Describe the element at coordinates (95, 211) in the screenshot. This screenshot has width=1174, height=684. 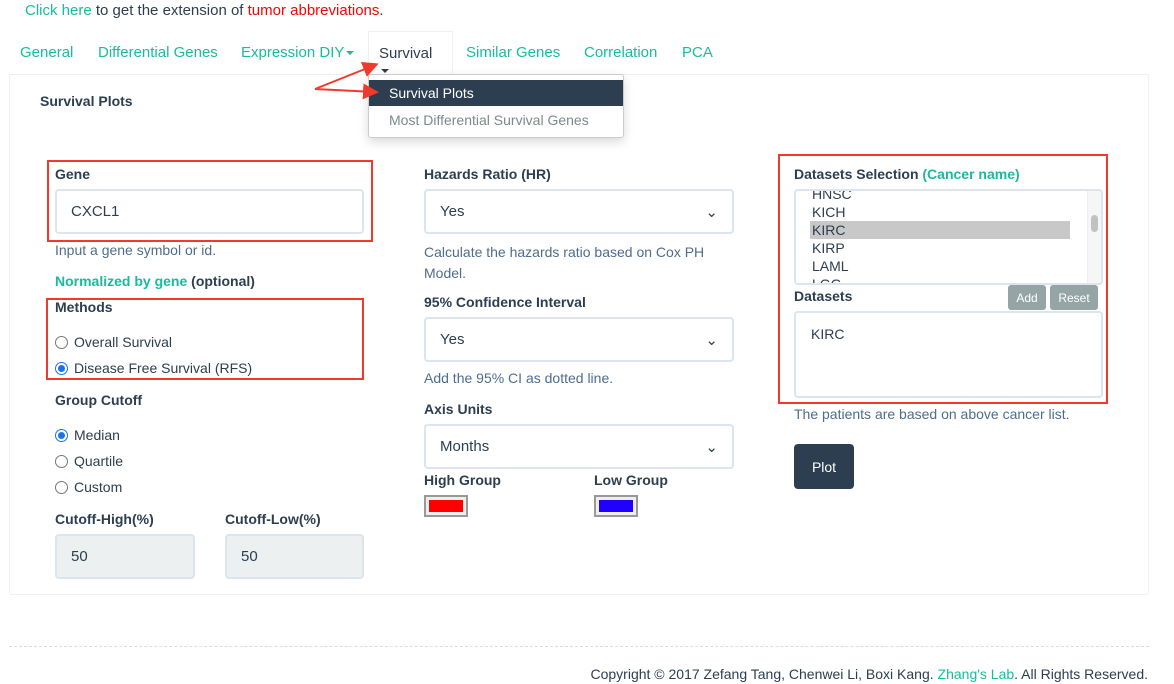
I see `gene-input-value: CXCL1` at that location.